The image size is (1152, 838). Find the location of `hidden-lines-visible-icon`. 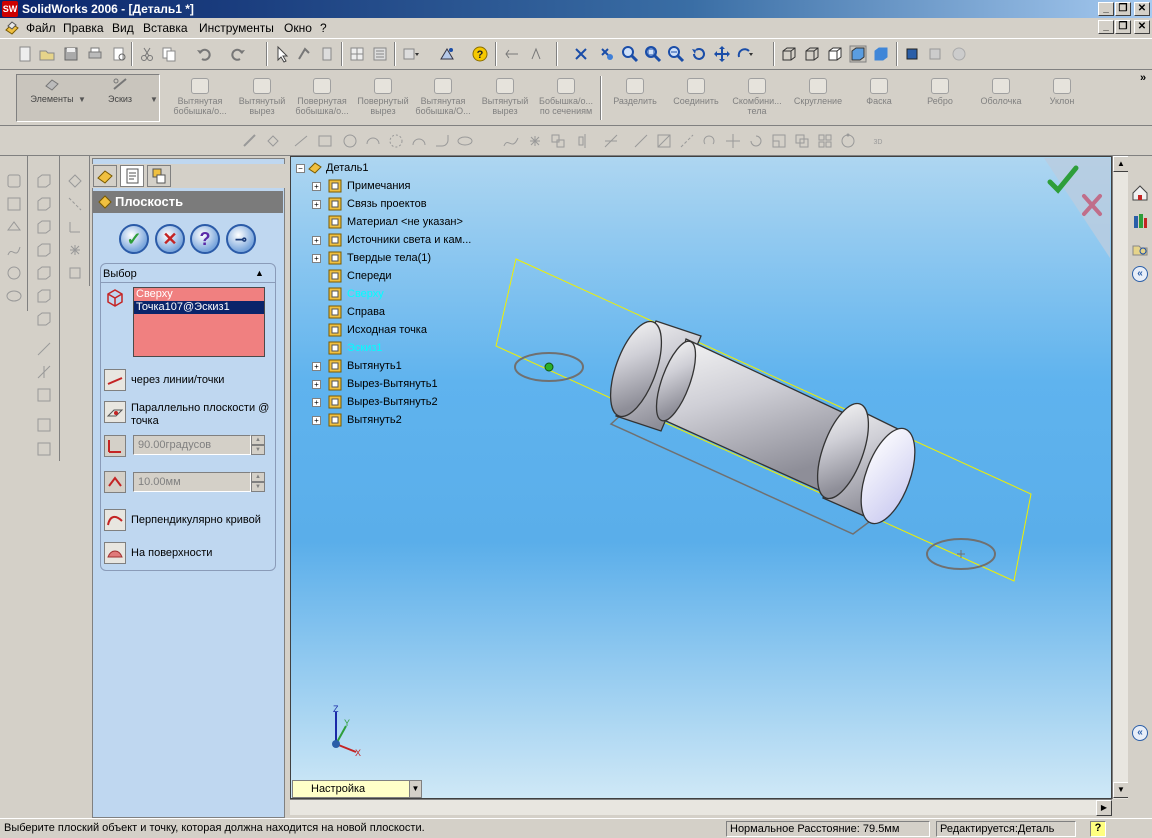

hidden-lines-visible-icon is located at coordinates (812, 54).